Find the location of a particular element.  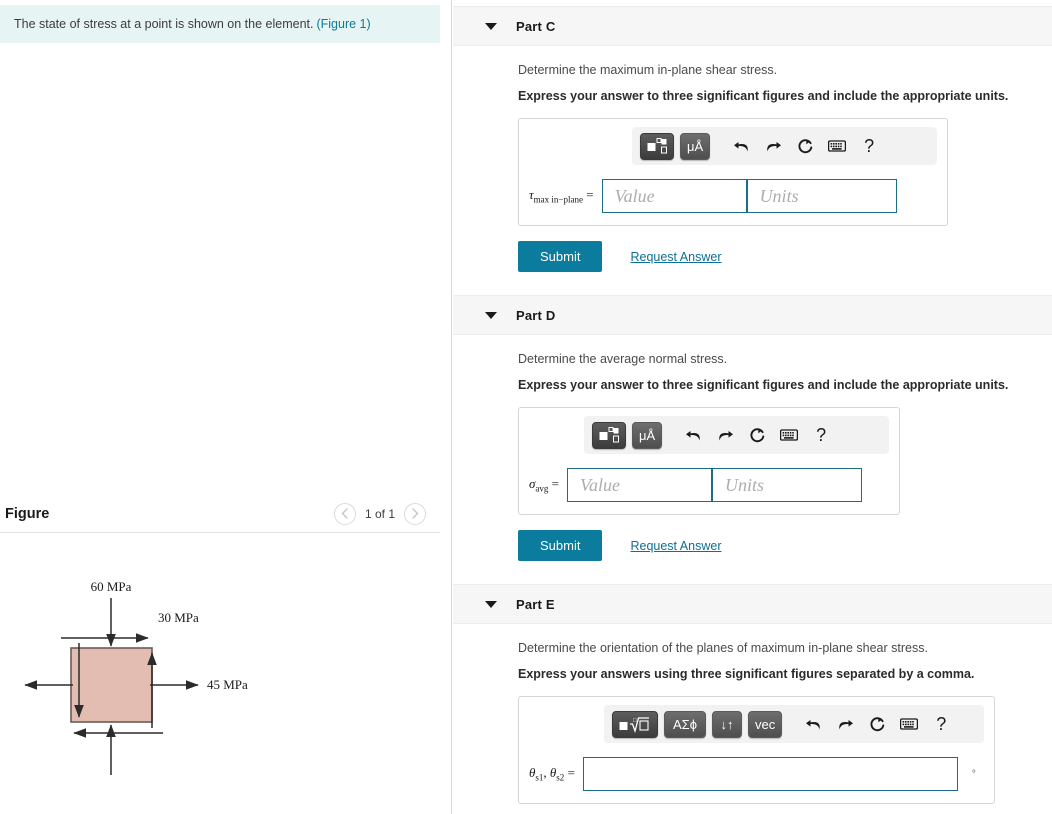

stress-element-figure: 60 MPa 45 MPa 30 MPa is located at coordinates (220, 677).